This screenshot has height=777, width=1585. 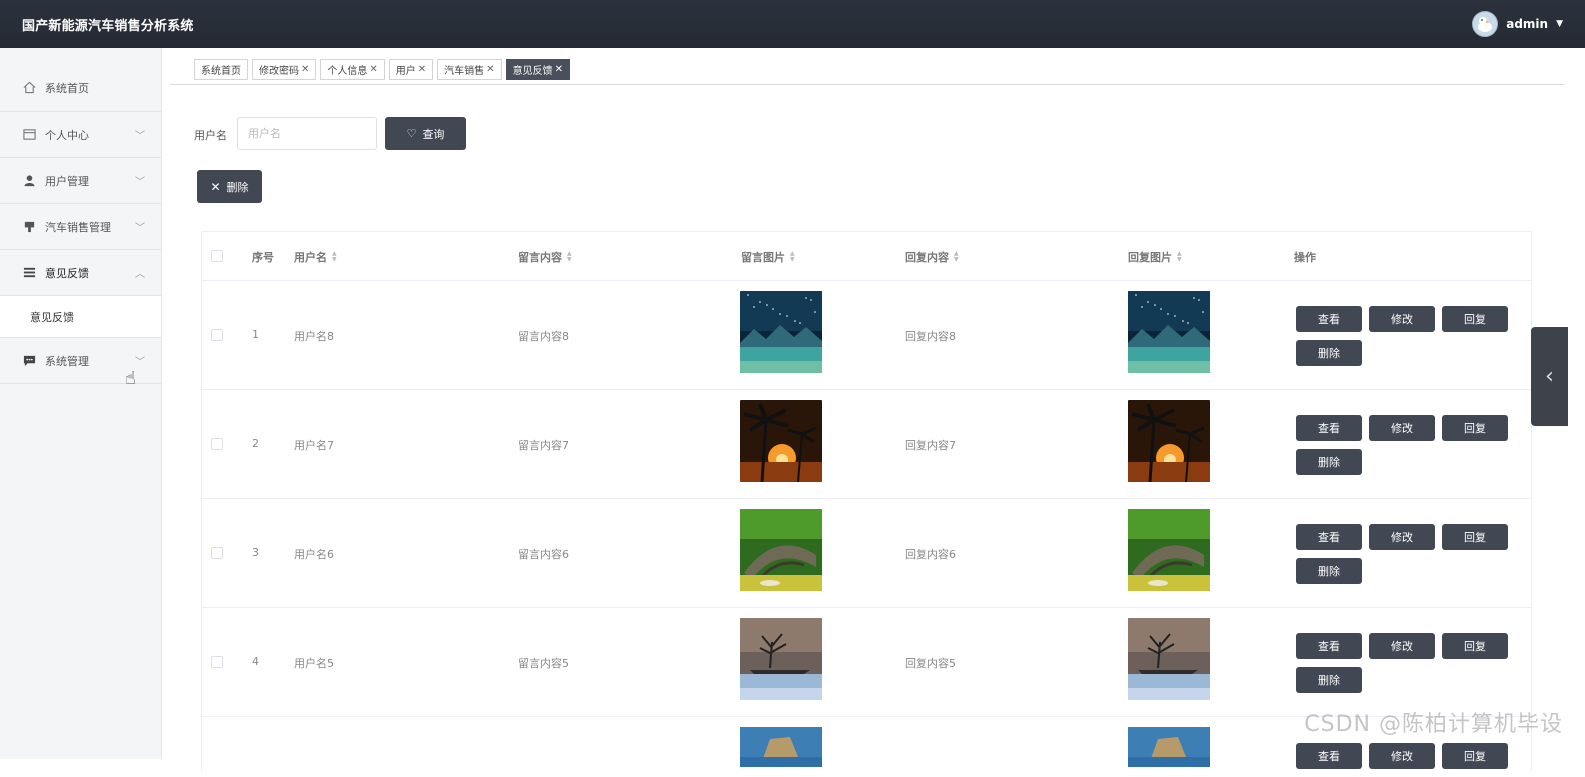 I want to click on chevron-left-icon: ‹, so click(x=1549, y=376).